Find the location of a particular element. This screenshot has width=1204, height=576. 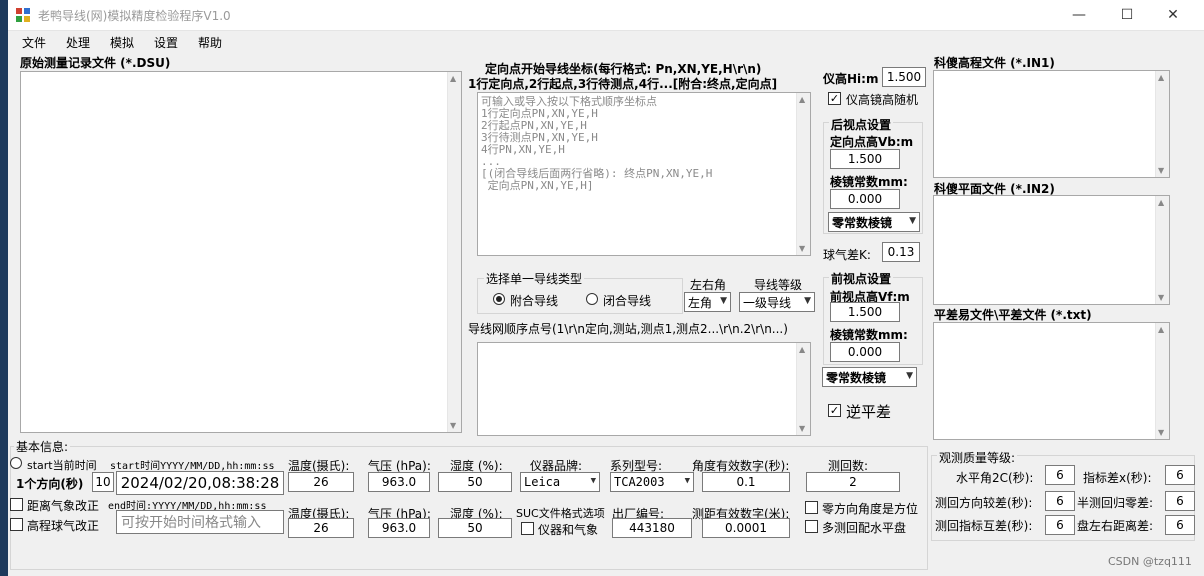

model-value: TCA2003 is located at coordinates (639, 482).